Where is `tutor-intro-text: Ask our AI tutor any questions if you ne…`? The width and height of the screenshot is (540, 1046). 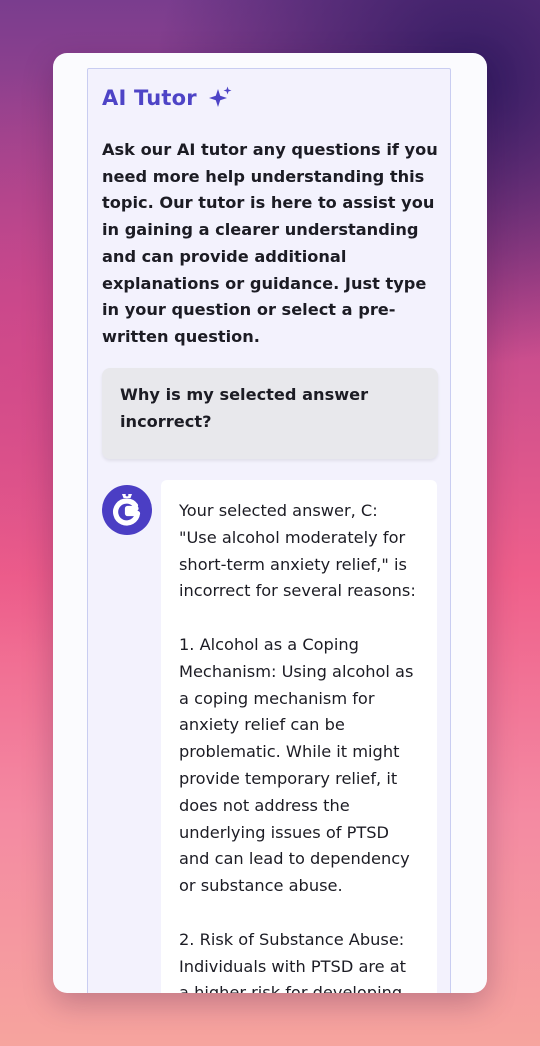
tutor-intro-text: Ask our AI tutor any questions if you ne… is located at coordinates (270, 243).